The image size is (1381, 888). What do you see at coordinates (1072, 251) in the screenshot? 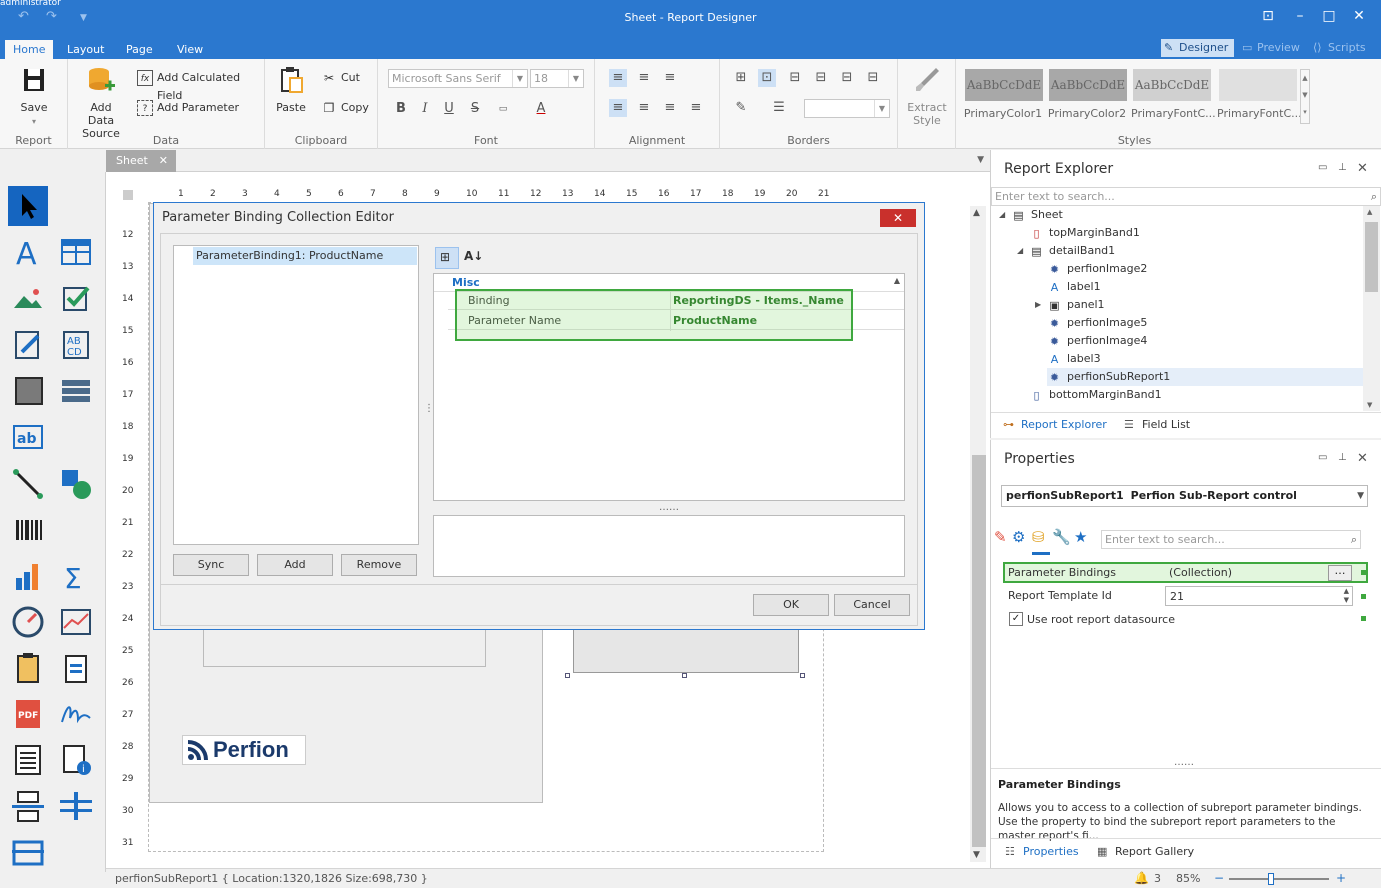
I see `tree-node-detailband: ▤ detailBand1` at bounding box center [1072, 251].